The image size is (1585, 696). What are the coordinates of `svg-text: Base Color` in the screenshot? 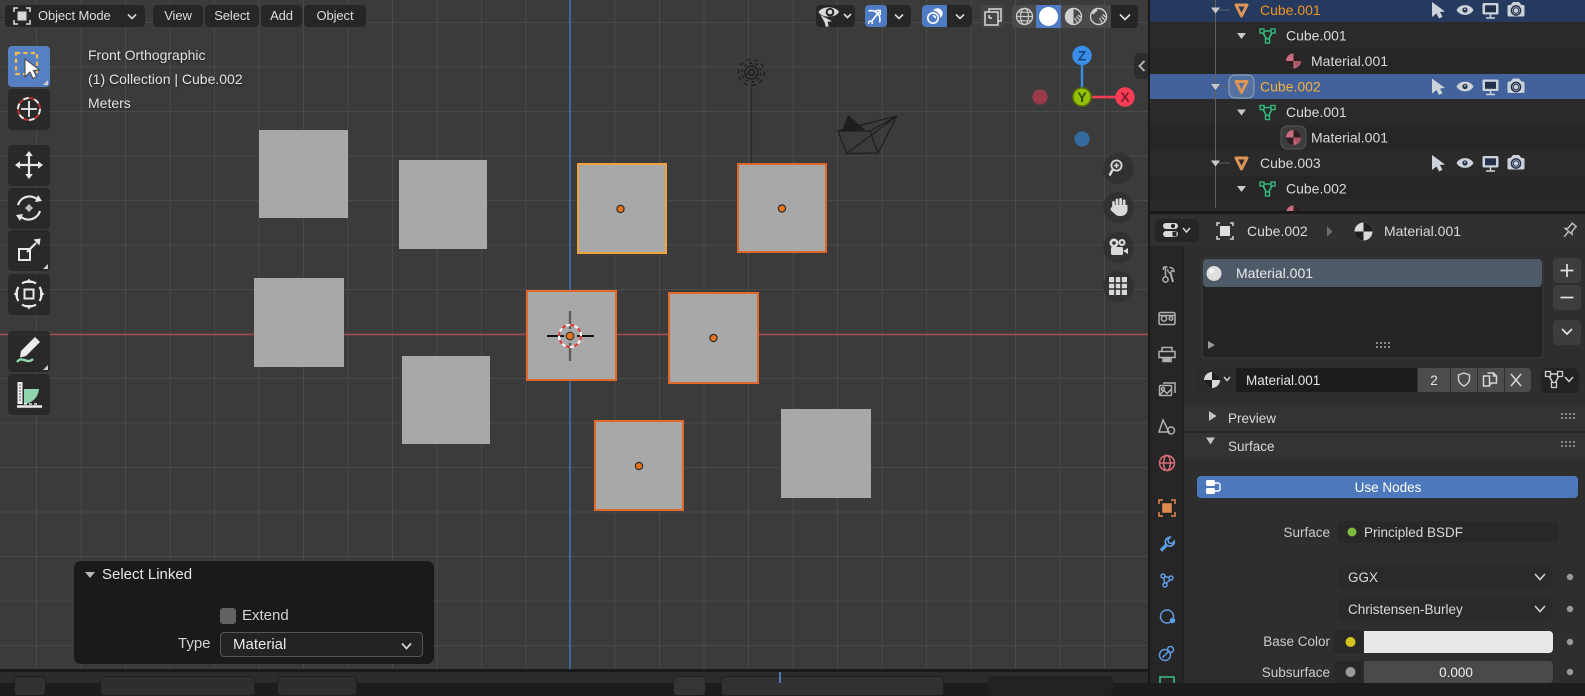 It's located at (1296, 641).